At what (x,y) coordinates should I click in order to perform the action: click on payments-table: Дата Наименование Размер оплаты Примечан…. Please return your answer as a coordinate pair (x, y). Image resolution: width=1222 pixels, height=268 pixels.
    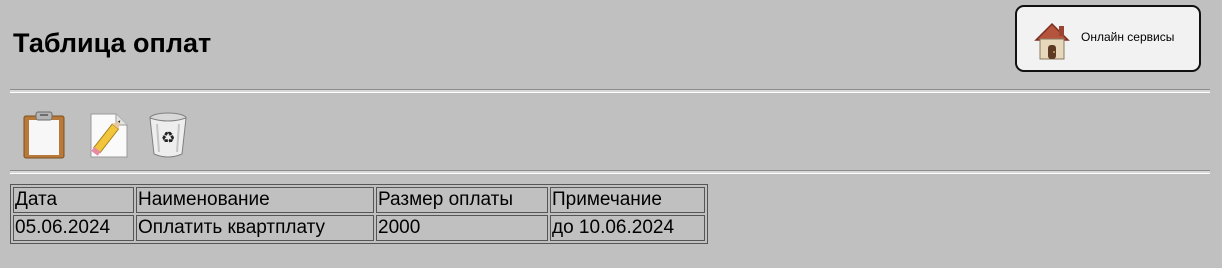
    Looking at the image, I should click on (359, 214).